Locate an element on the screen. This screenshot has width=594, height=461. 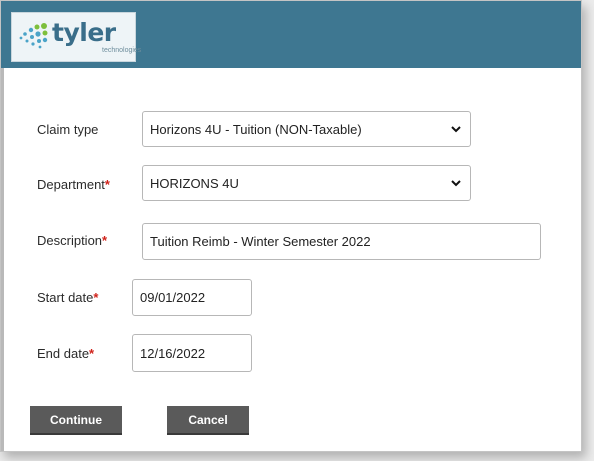
department-value: HORIZONS 4U is located at coordinates (194, 183).